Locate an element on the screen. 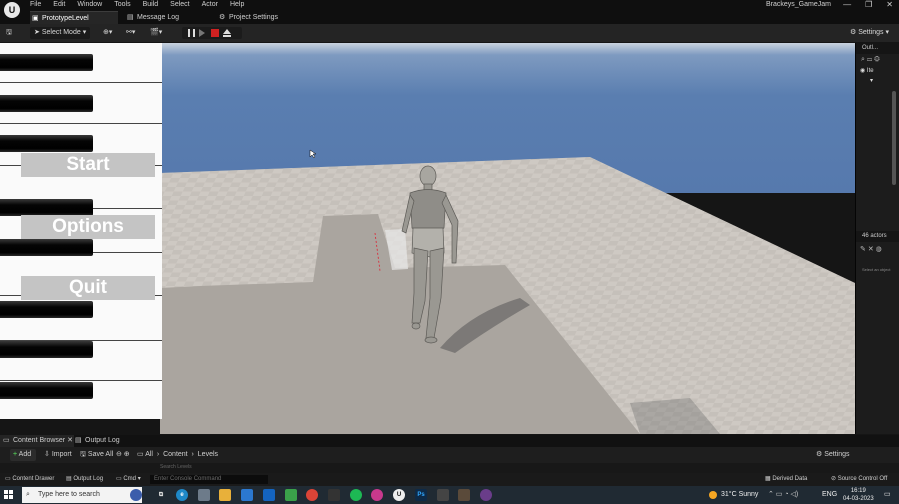 The width and height of the screenshot is (899, 504). tab-message-log: ▤ Message Log is located at coordinates (165, 17).